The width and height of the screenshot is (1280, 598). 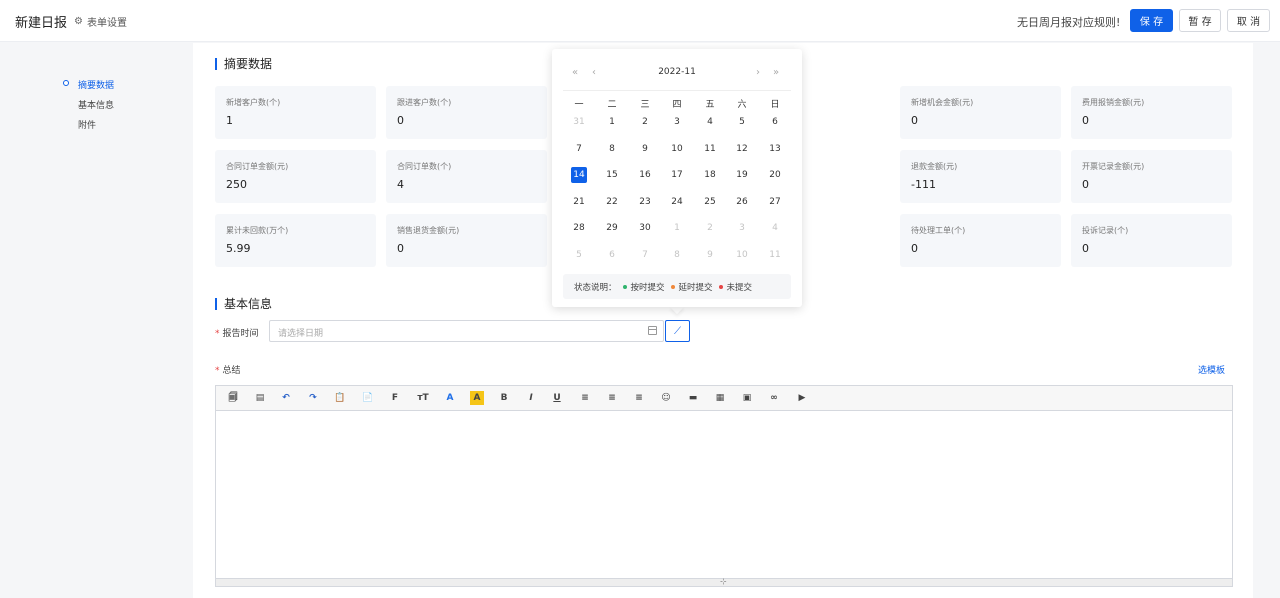 What do you see at coordinates (1151, 20) in the screenshot?
I see `save-button: 保 存` at bounding box center [1151, 20].